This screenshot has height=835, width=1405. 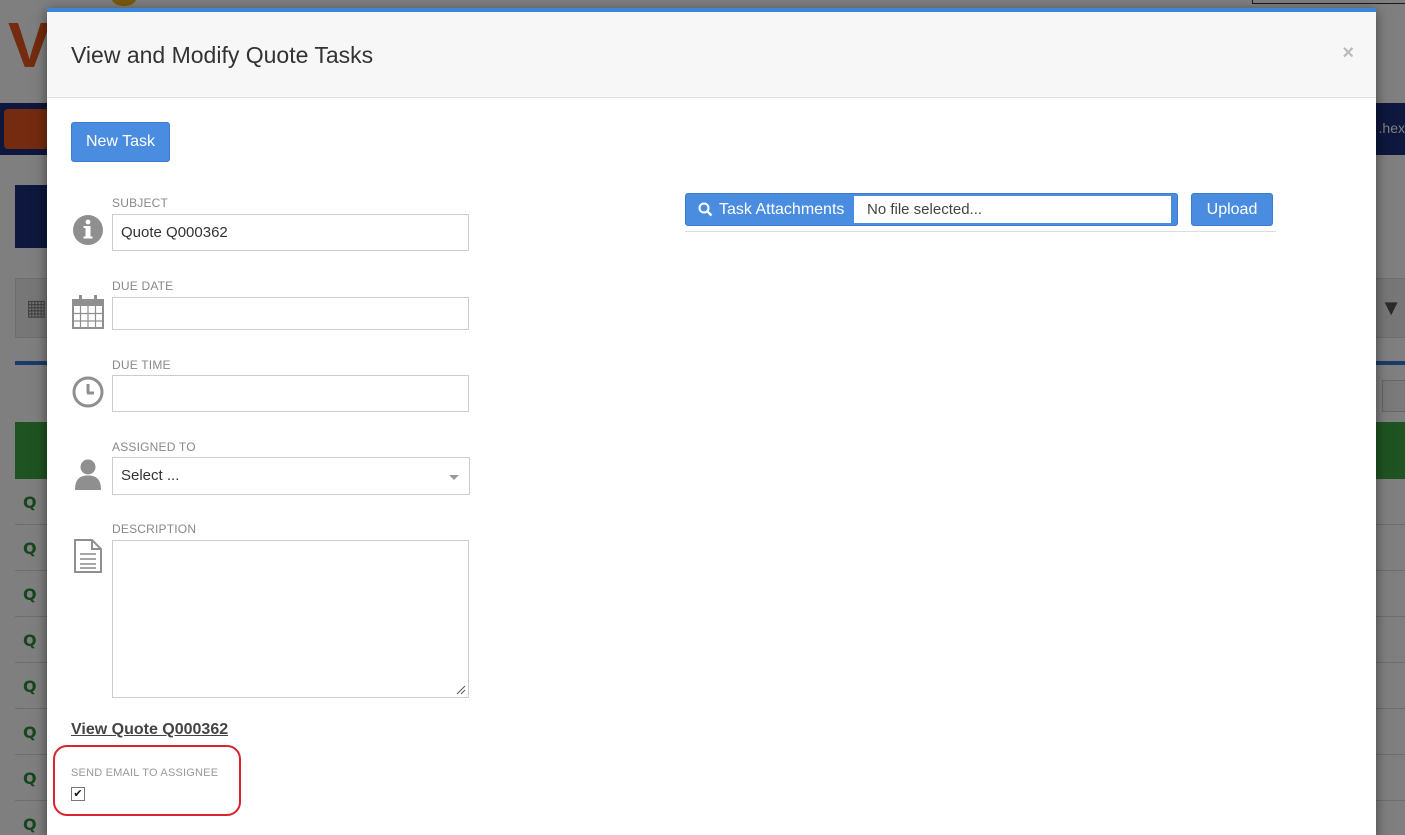 What do you see at coordinates (154, 447) in the screenshot?
I see `assigned-to-label: ASSIGNED TO` at bounding box center [154, 447].